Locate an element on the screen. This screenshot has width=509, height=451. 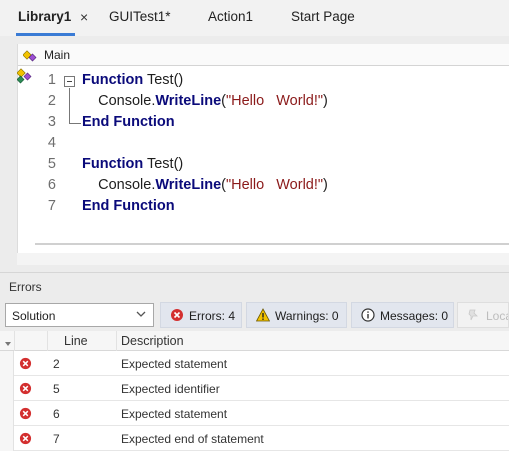
line-number: 1 is located at coordinates (51, 80).